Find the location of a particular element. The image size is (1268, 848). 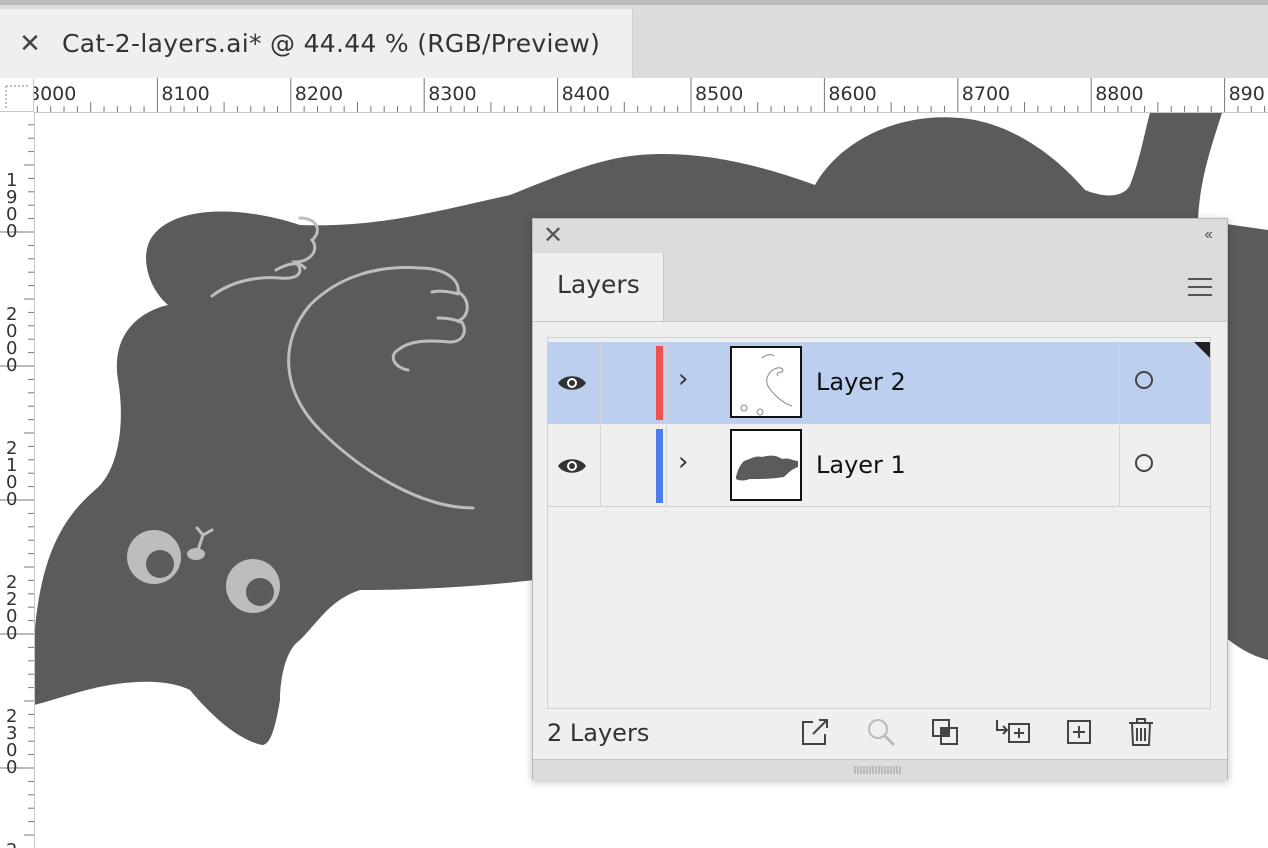

ruler-label: 8600 is located at coordinates (852, 94).